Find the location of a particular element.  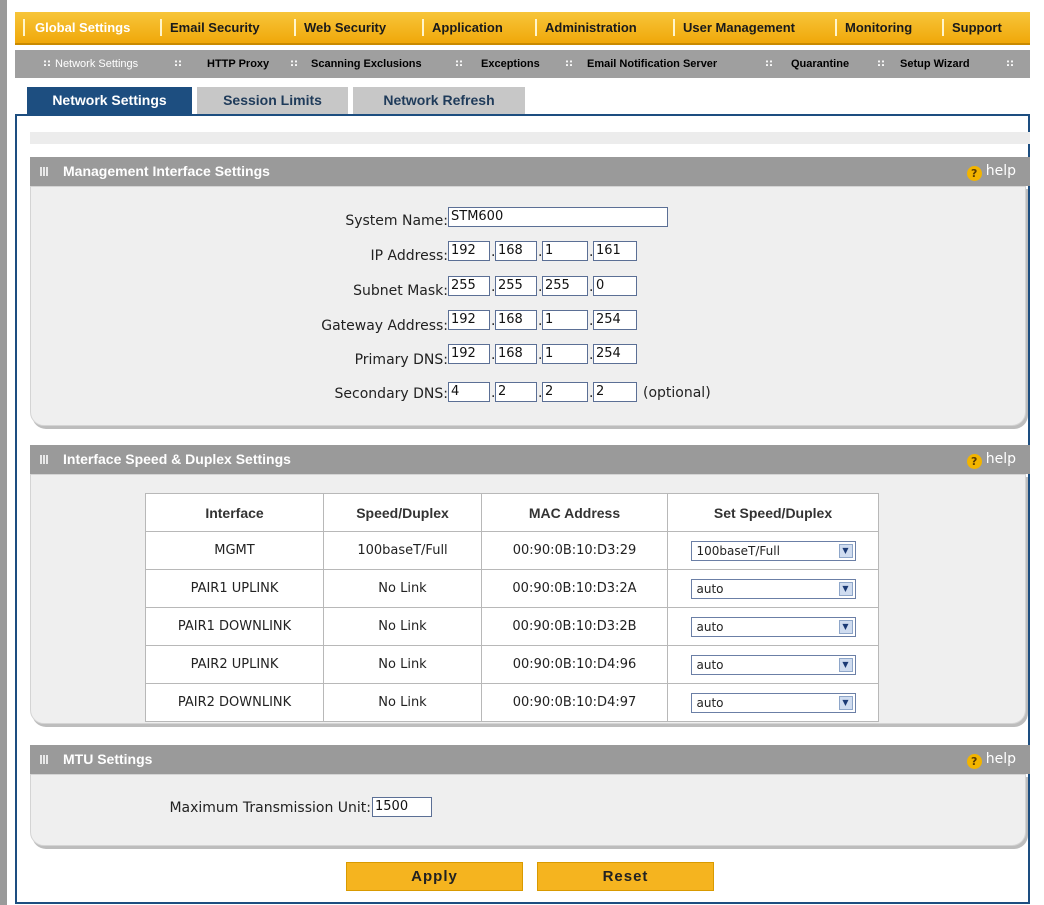

nav-support: Support is located at coordinates (977, 27).